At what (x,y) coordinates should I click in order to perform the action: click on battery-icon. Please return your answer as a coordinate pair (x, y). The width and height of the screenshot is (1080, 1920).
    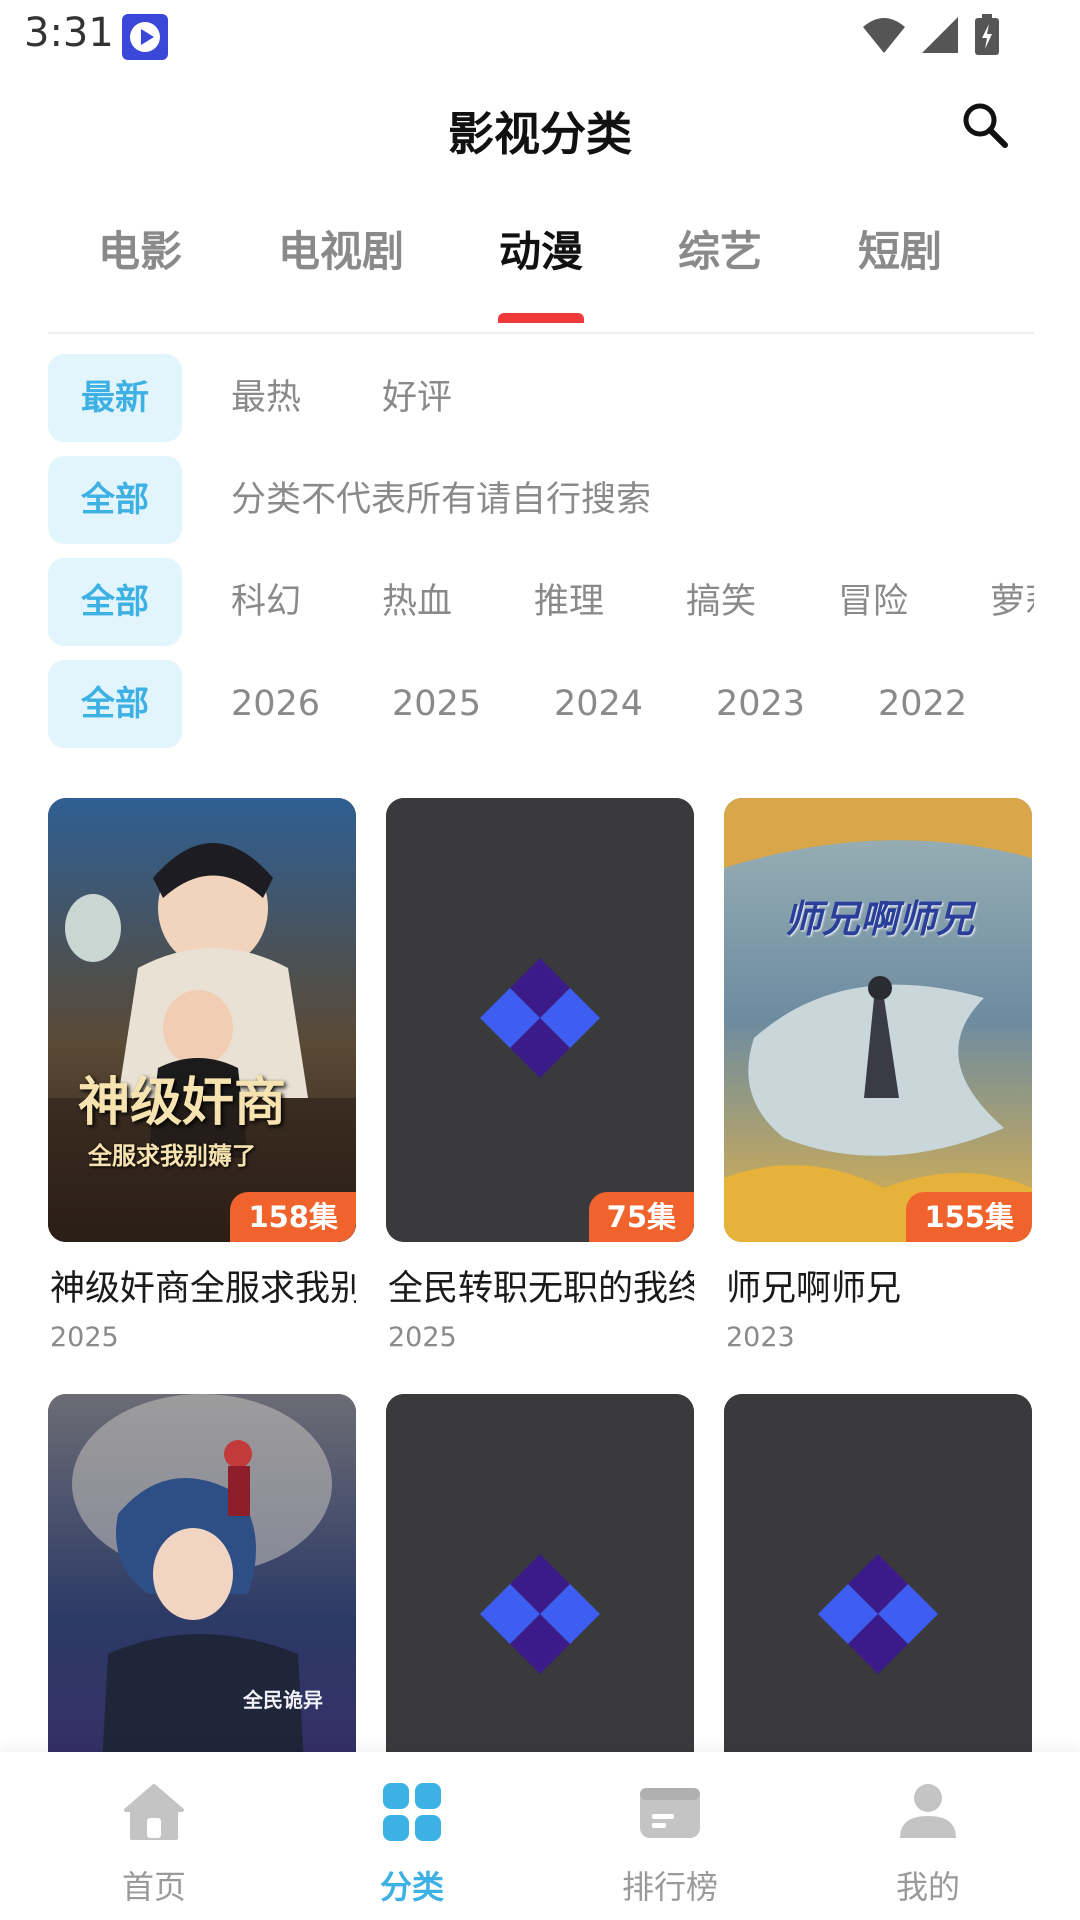
    Looking at the image, I should click on (987, 34).